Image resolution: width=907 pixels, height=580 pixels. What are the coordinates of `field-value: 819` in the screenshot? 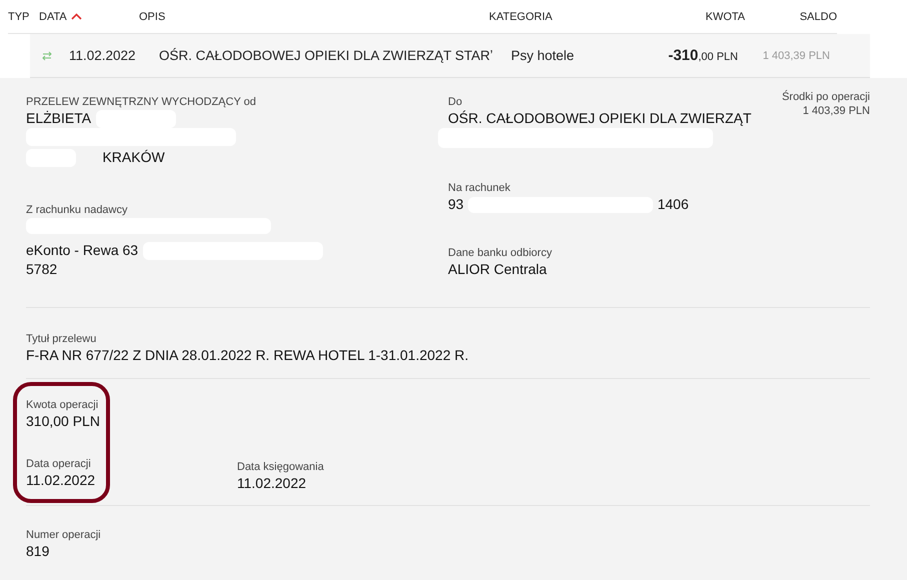 It's located at (38, 551).